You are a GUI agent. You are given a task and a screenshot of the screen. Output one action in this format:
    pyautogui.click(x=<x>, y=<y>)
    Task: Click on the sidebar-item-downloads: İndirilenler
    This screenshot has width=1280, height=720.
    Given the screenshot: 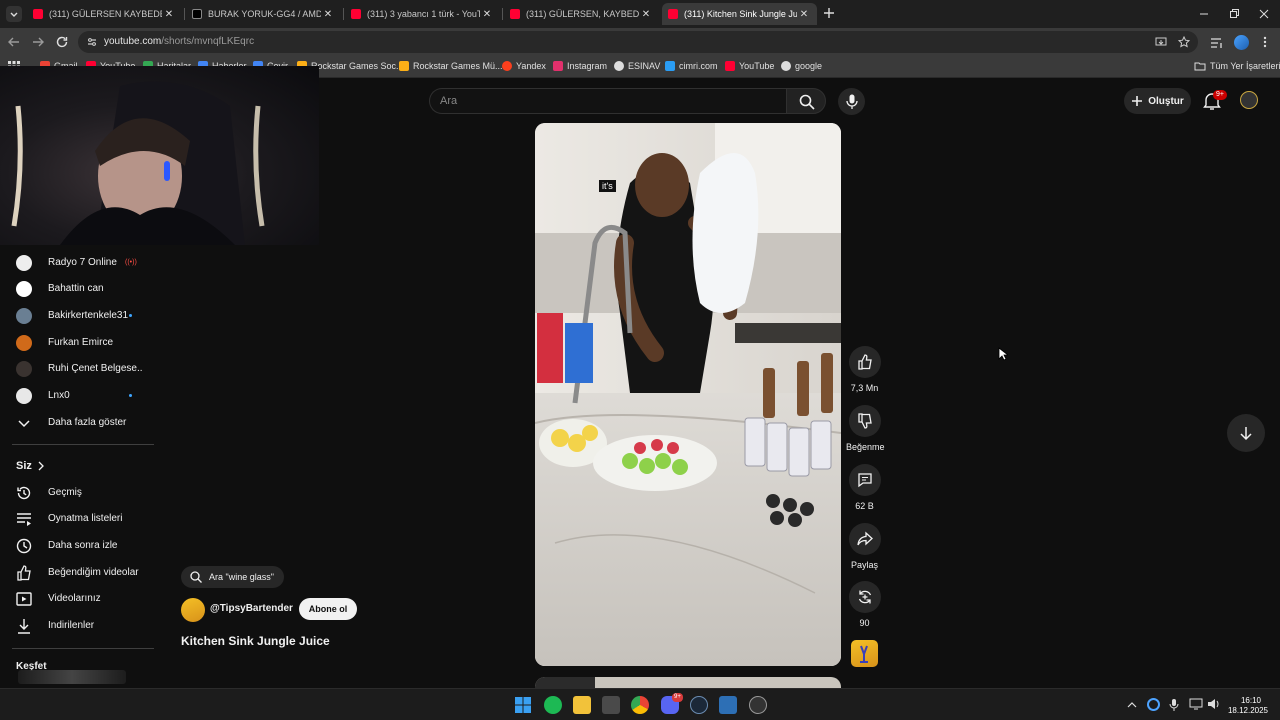 What is the action you would take?
    pyautogui.click(x=77, y=625)
    